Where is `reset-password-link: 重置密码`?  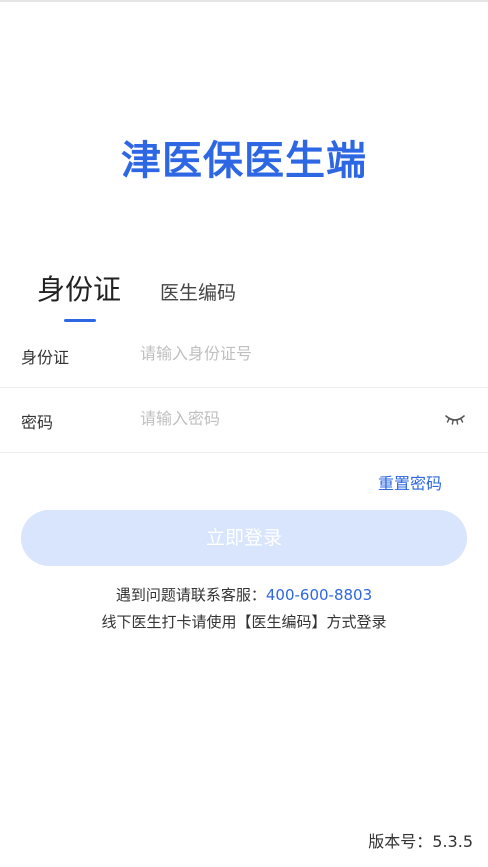
reset-password-link: 重置密码 is located at coordinates (410, 482).